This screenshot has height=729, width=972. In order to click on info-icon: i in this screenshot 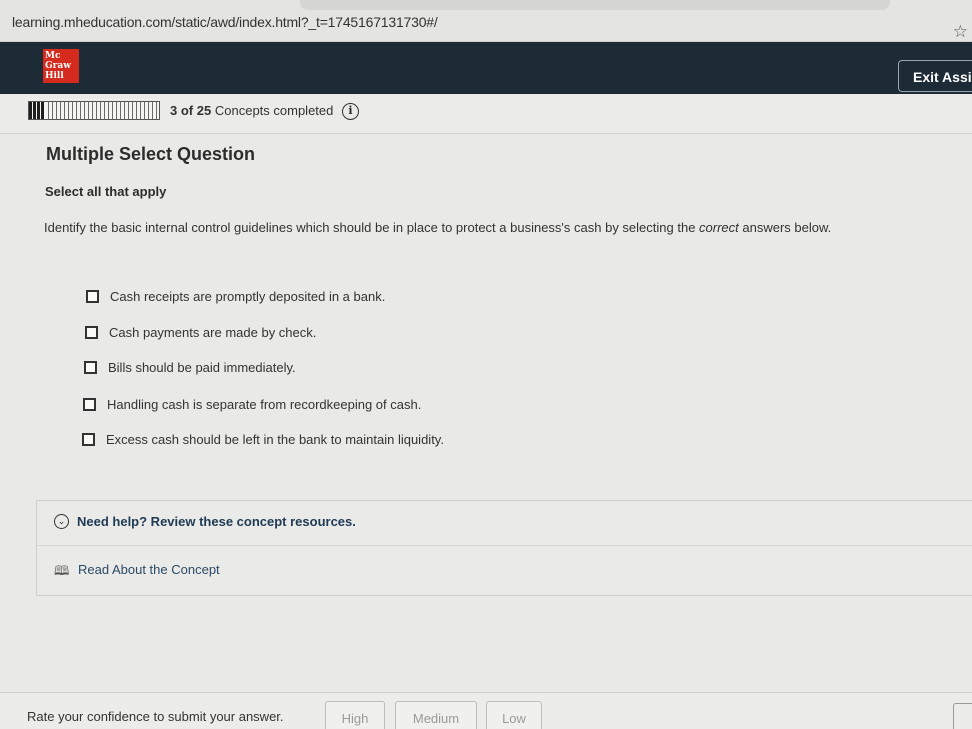, I will do `click(350, 111)`.